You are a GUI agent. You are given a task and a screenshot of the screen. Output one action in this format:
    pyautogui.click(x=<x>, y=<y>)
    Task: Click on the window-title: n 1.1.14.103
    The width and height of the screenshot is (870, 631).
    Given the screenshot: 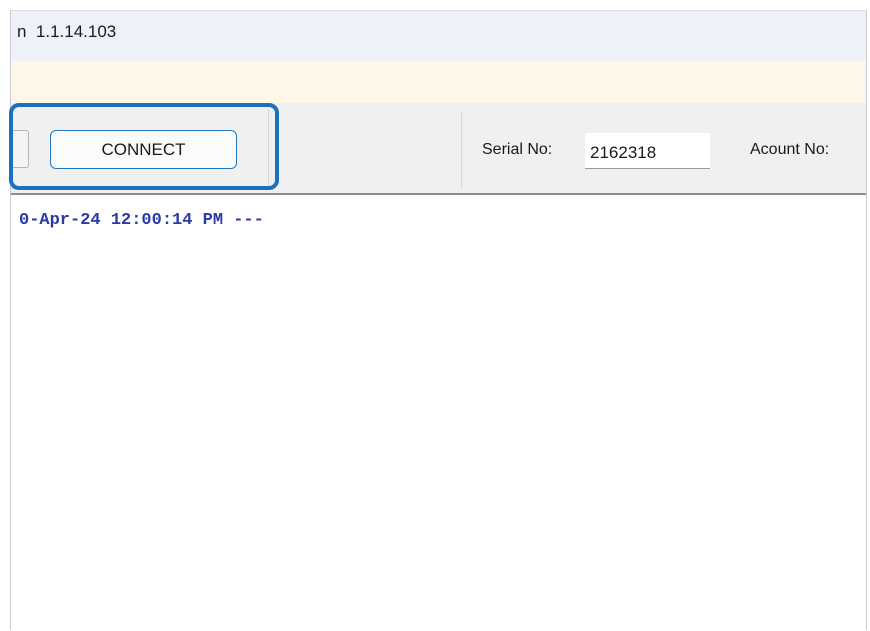 What is the action you would take?
    pyautogui.click(x=67, y=31)
    